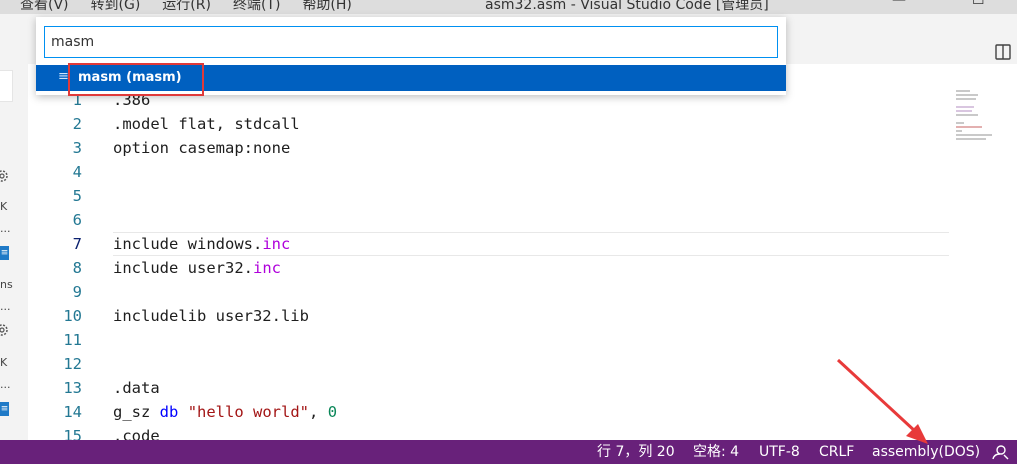  I want to click on cursor-position: 行 7，列 20, so click(636, 452).